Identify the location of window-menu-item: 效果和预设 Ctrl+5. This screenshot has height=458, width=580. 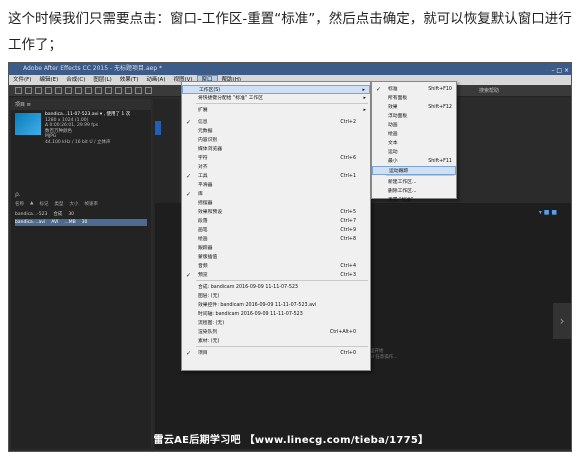
(276, 212).